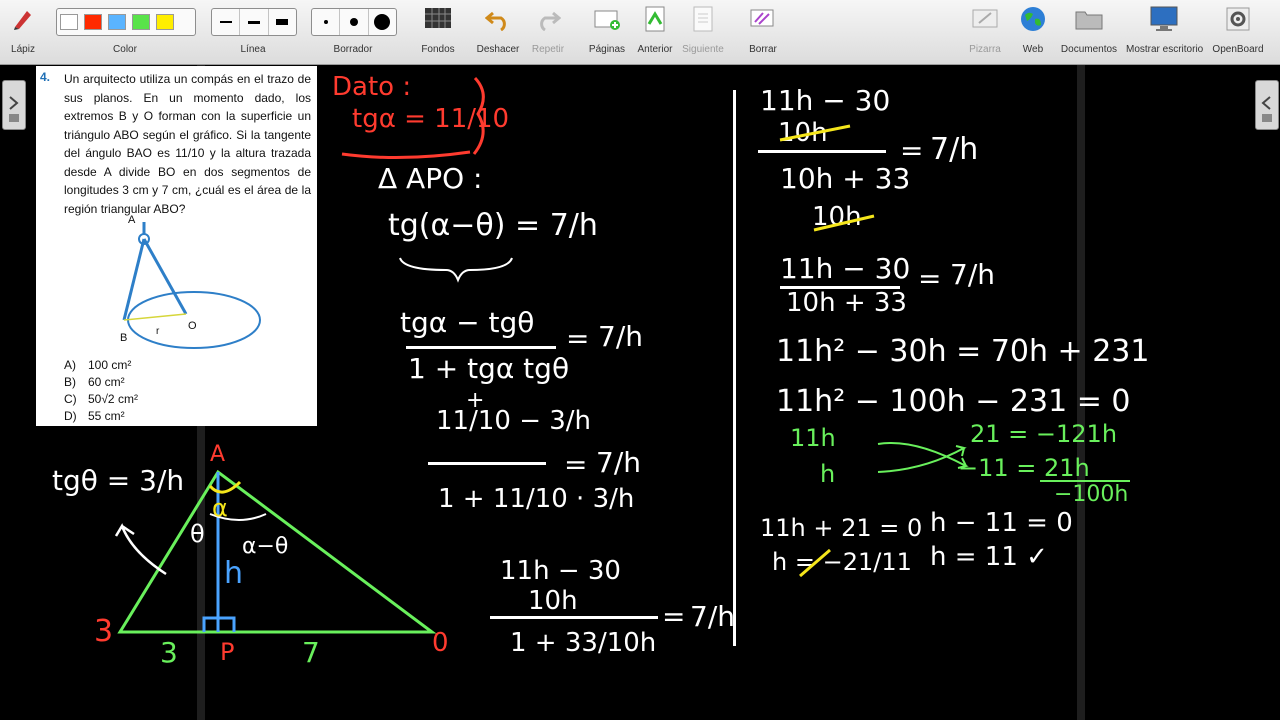  I want to click on backgrounds-label: Fondos, so click(438, 49).